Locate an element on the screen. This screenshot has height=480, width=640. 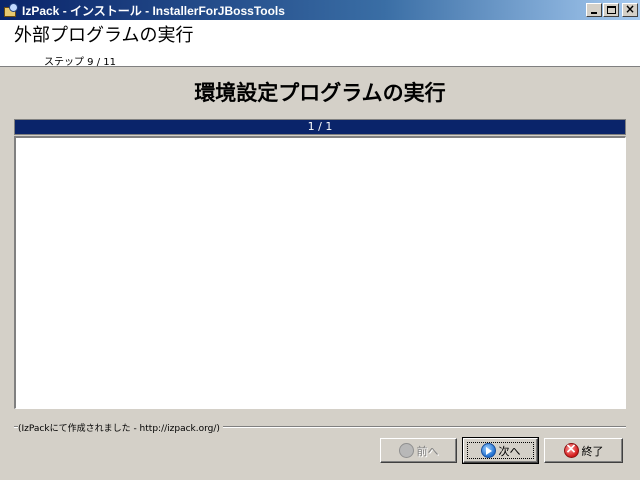
quit-button: 終了 is located at coordinates (583, 450).